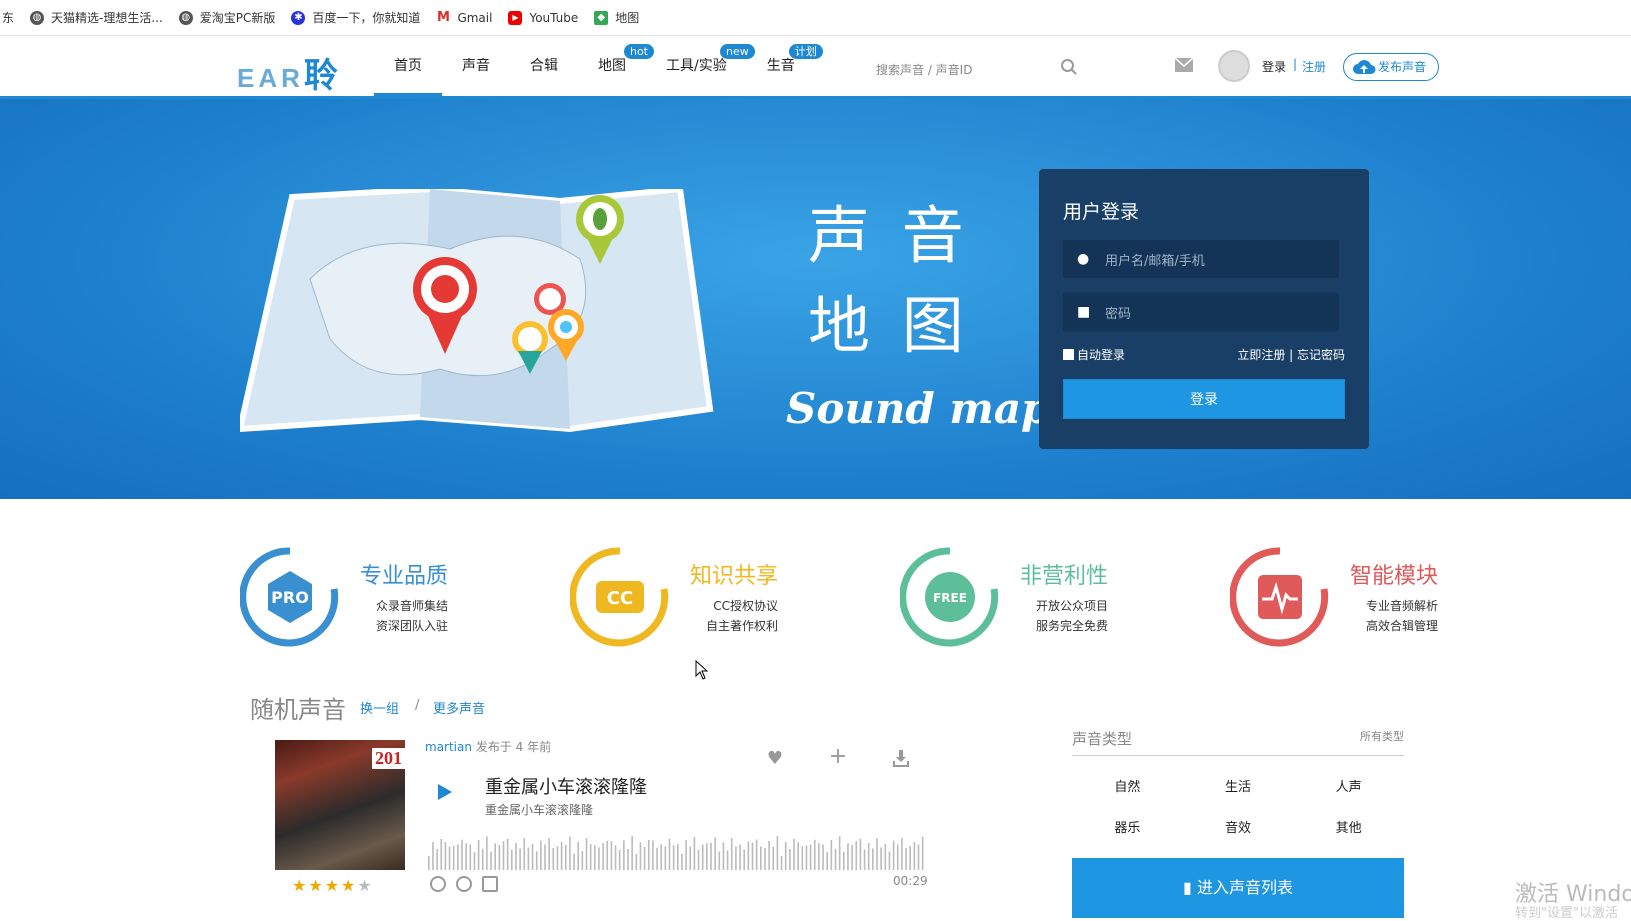 The height and width of the screenshot is (921, 1631). Describe the element at coordinates (464, 884) in the screenshot. I see `loop-icon` at that location.